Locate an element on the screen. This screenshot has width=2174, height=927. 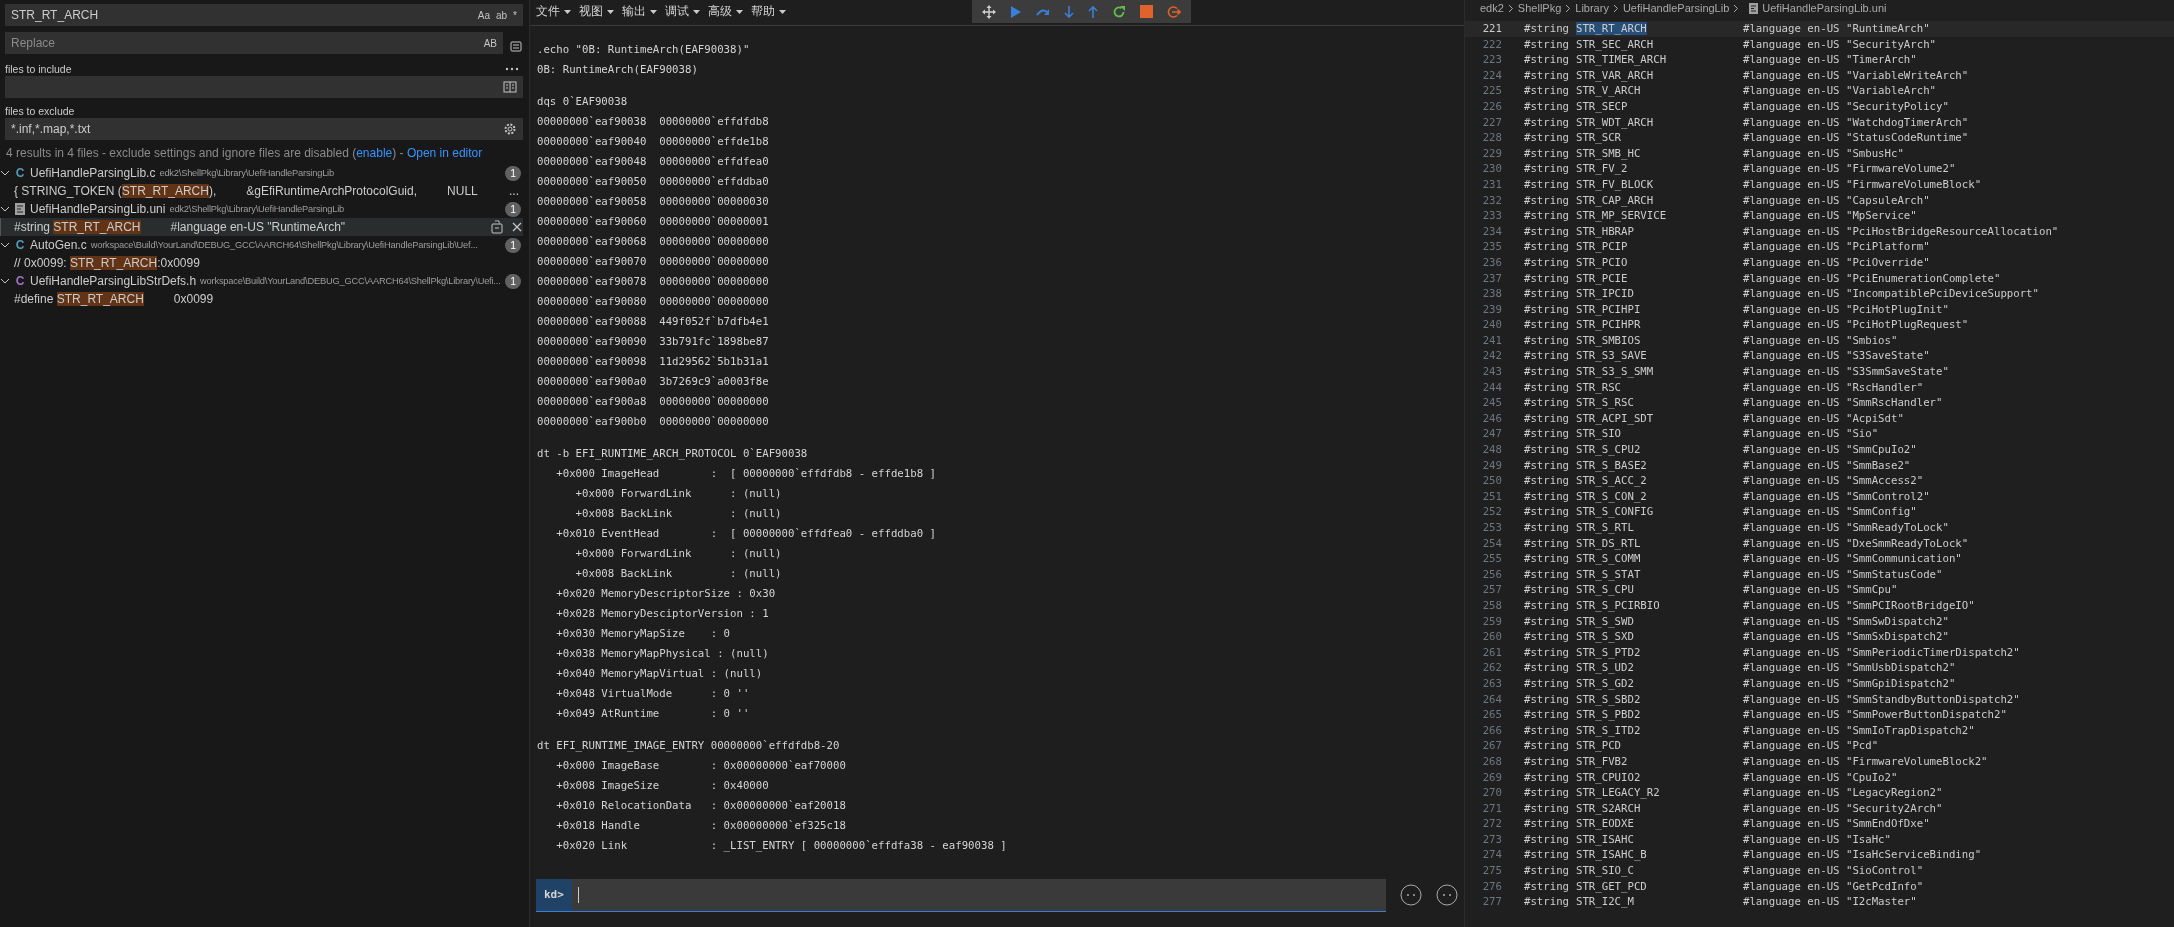
search-field: STR_RT_ARCH Aa ab * is located at coordinates (264, 15).